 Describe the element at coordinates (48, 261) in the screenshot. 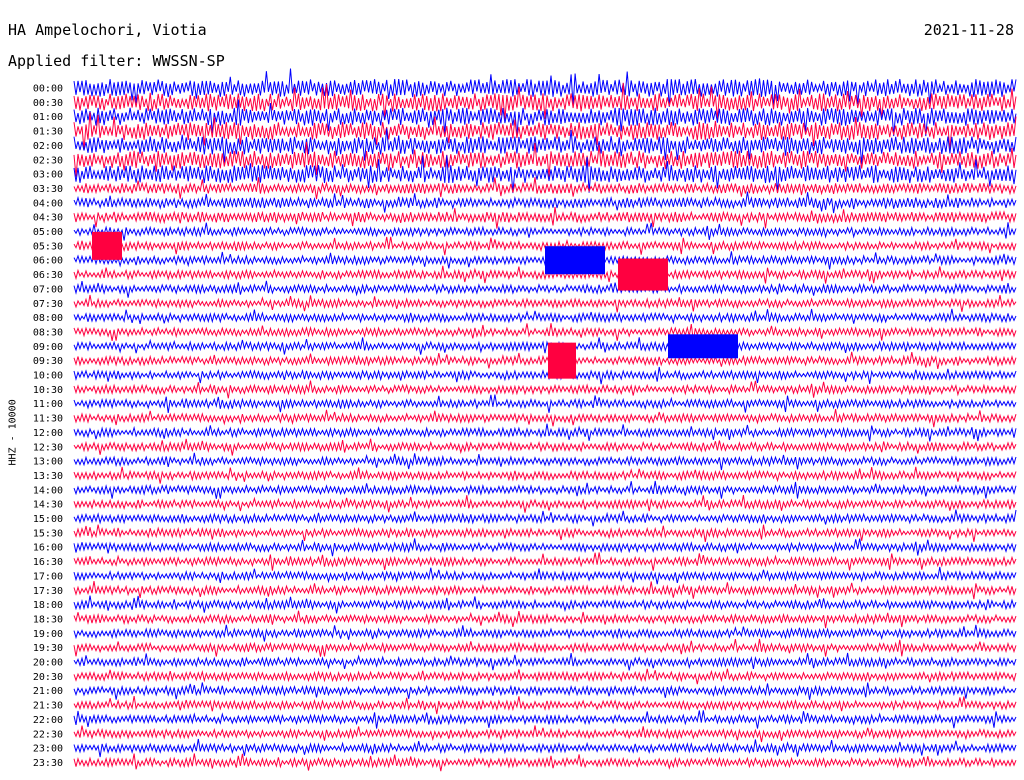

I see `time-label-0600: 06:00` at that location.